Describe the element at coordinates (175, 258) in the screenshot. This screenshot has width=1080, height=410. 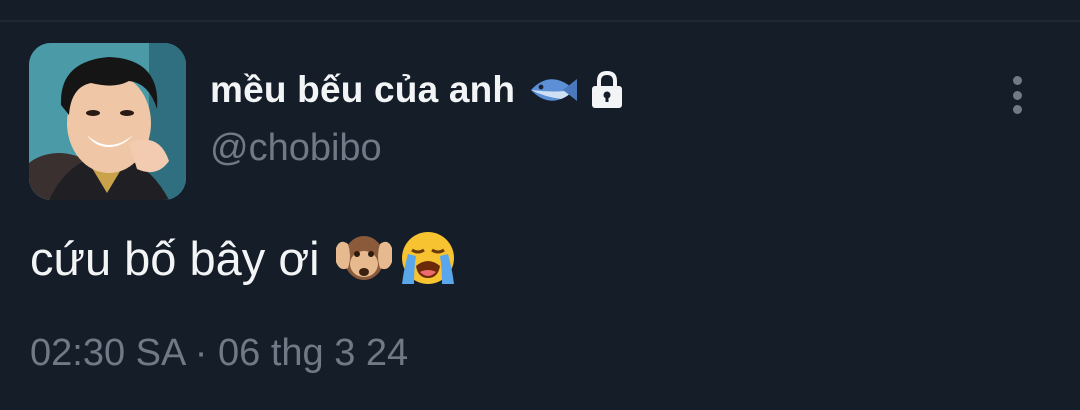
I see `tweet-text: cứu bố bây ơi` at that location.